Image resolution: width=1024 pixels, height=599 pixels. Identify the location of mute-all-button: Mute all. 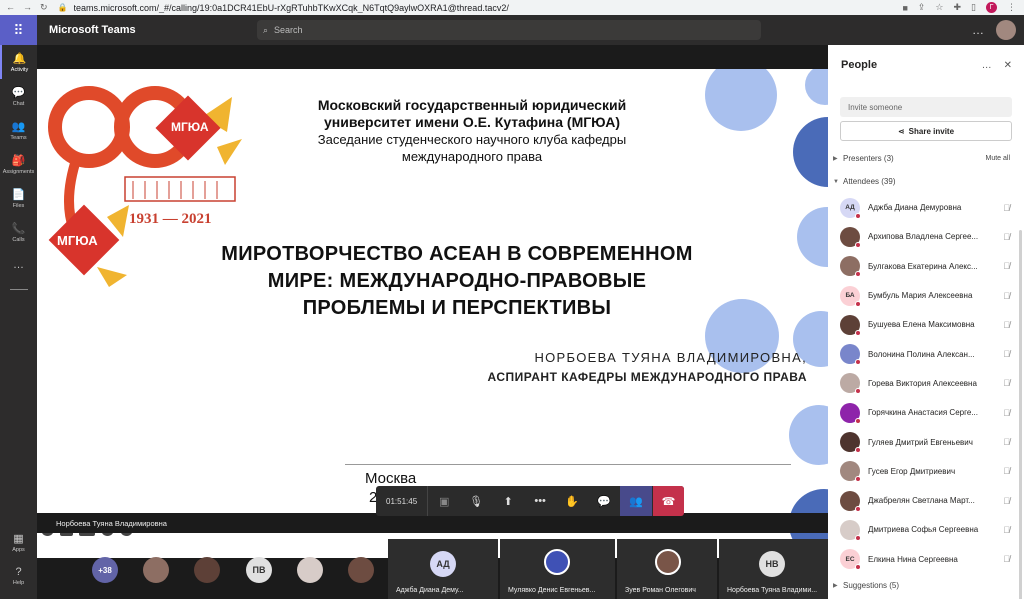
(1004, 158).